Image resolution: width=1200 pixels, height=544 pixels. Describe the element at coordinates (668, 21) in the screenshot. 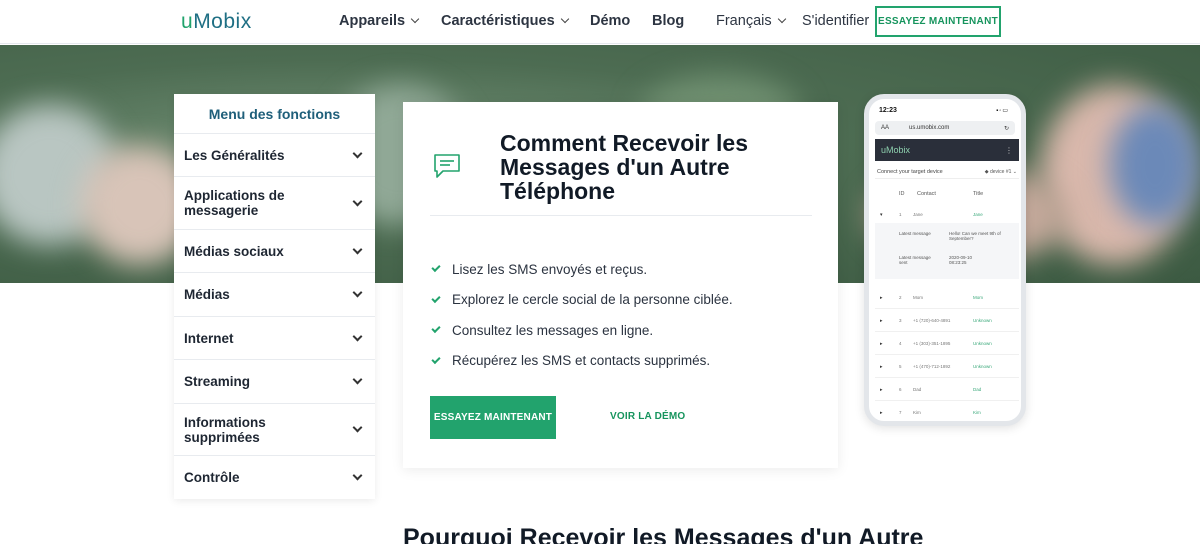

I see `nav-blog: Blog` at that location.